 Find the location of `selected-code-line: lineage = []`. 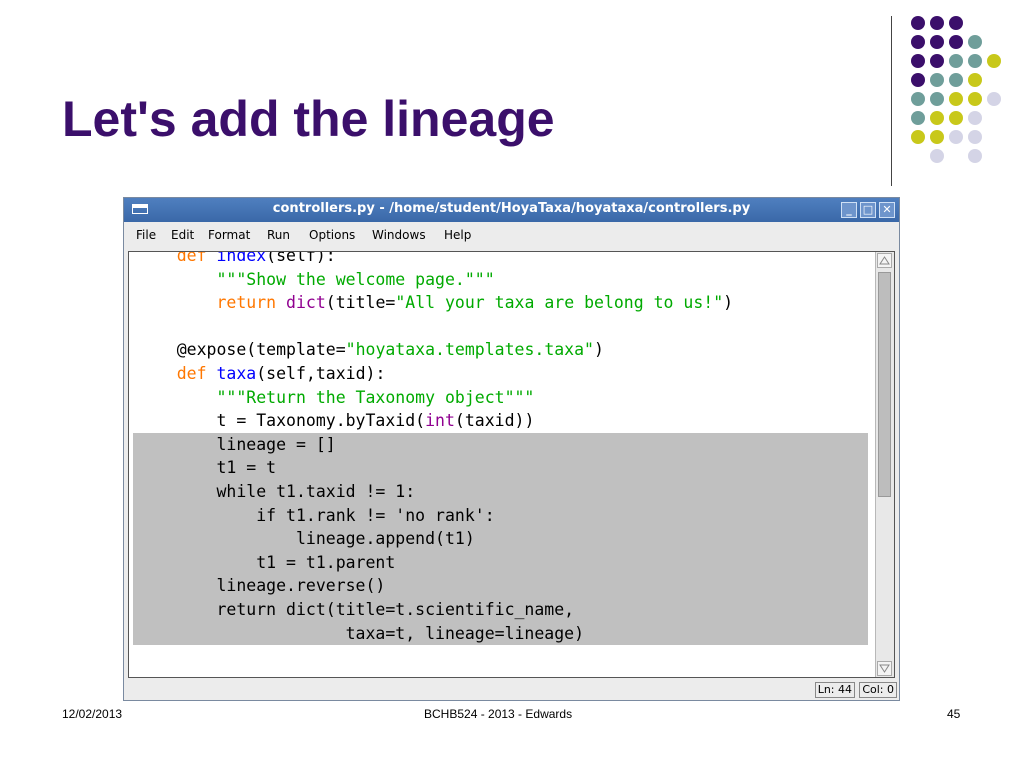

selected-code-line: lineage = [] is located at coordinates (500, 444).